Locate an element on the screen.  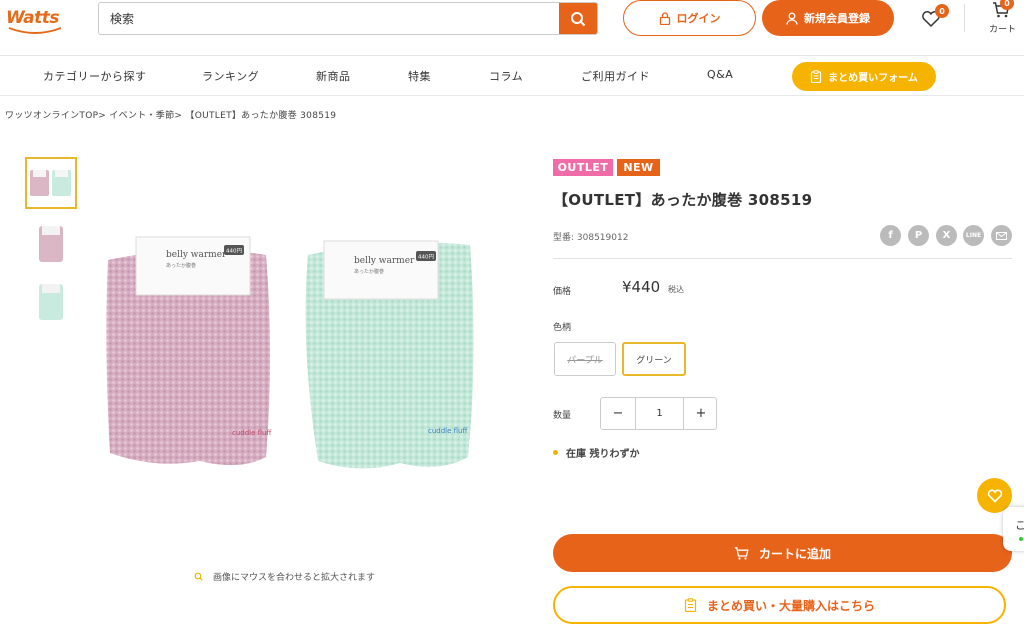
register-label: 新規会員登録 is located at coordinates (837, 18).